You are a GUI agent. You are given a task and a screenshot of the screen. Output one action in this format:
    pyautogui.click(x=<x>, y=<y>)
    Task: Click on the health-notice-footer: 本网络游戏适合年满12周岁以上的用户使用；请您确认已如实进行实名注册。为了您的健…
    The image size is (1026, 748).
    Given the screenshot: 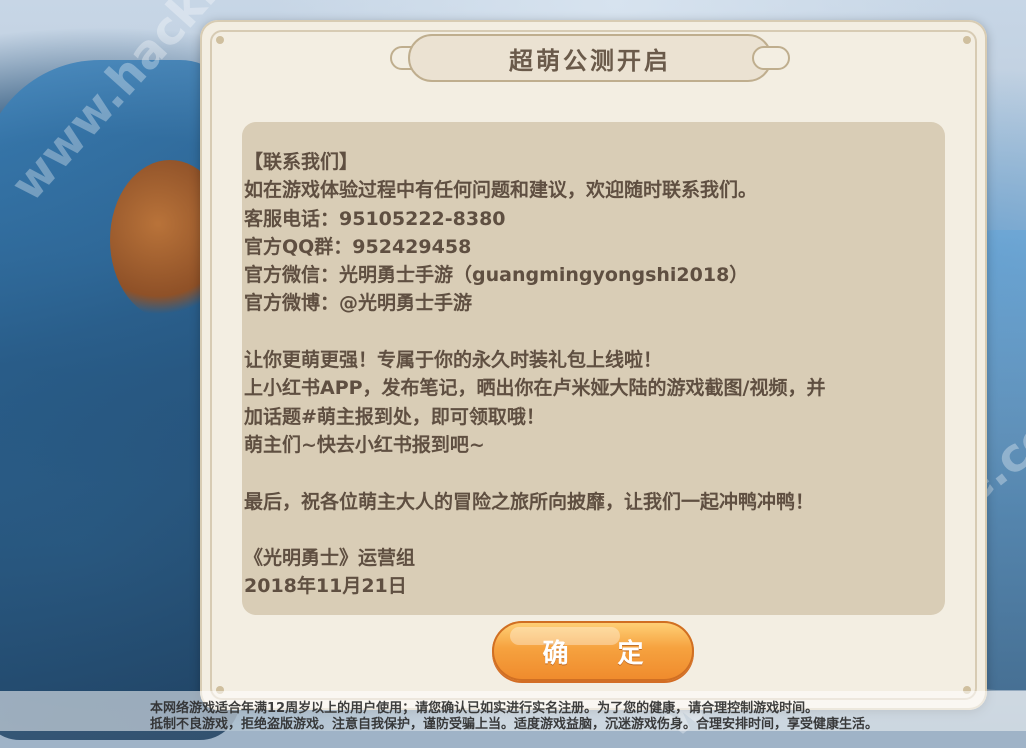 What is the action you would take?
    pyautogui.click(x=513, y=711)
    